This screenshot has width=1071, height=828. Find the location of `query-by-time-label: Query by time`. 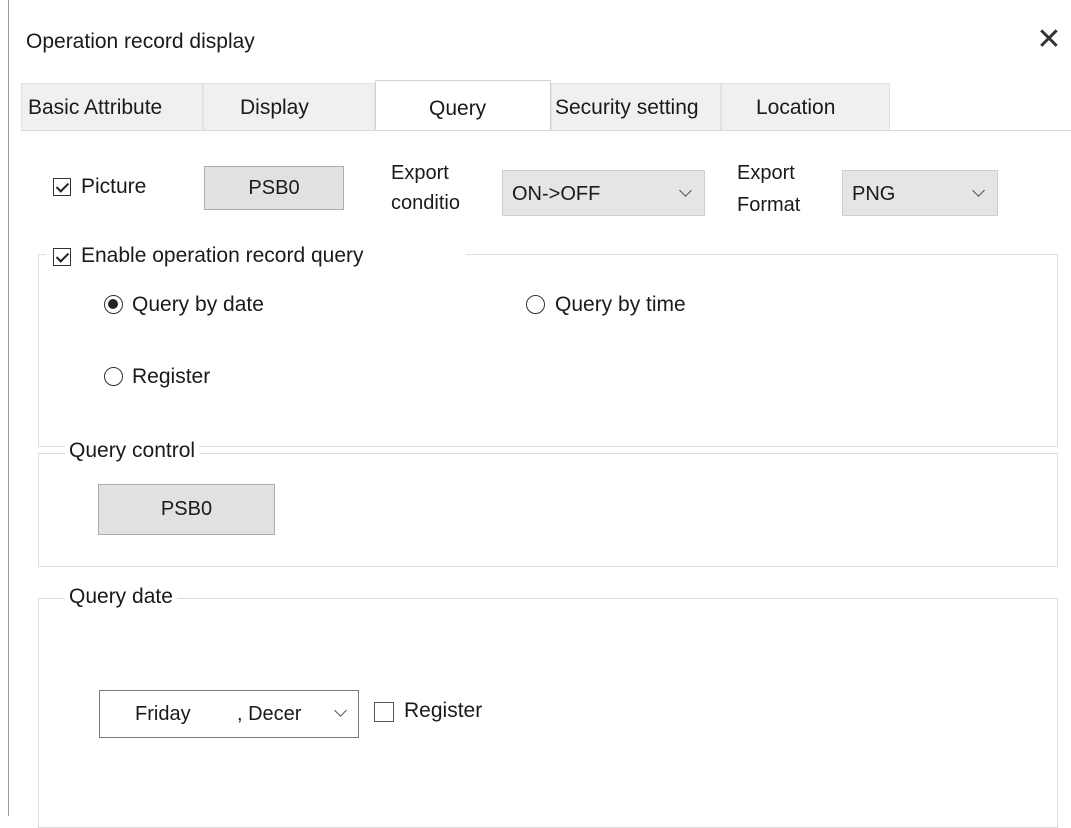

query-by-time-label: Query by time is located at coordinates (620, 304).